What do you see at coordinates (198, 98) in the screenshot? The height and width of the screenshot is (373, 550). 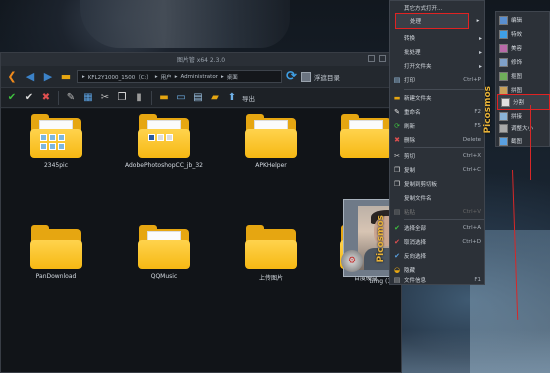 I see `print-icon: ▤` at bounding box center [198, 98].